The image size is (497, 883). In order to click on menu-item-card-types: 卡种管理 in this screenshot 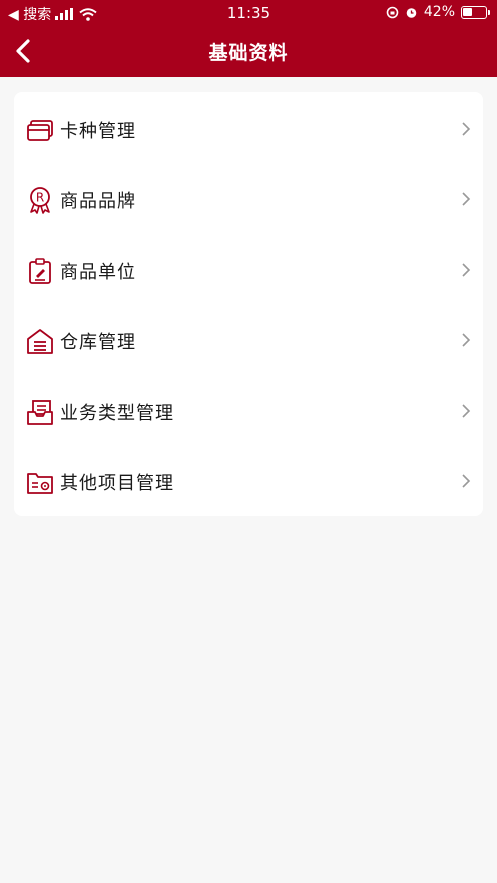, I will do `click(248, 129)`.